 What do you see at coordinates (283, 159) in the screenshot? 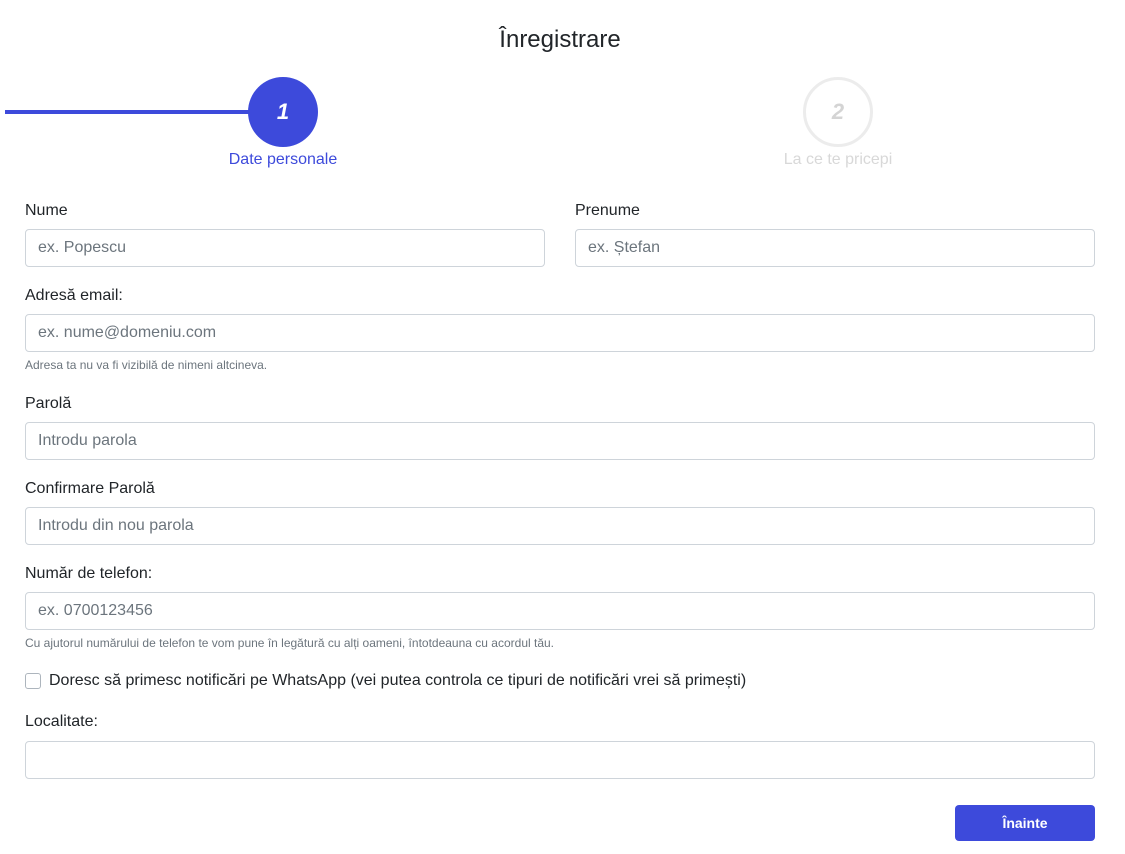
I see `step-1-label: Date personale` at bounding box center [283, 159].